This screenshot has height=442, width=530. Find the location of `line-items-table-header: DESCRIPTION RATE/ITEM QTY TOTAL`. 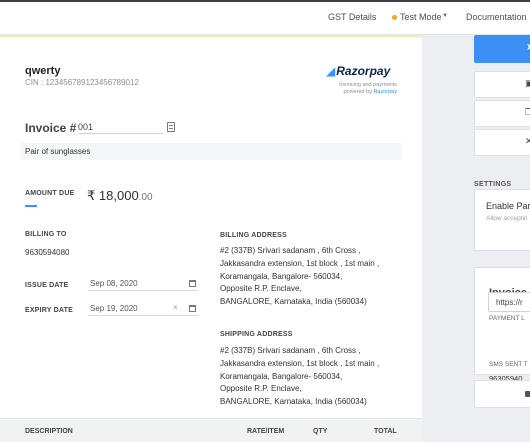

line-items-table-header: DESCRIPTION RATE/ITEM QTY TOTAL is located at coordinates (211, 430).